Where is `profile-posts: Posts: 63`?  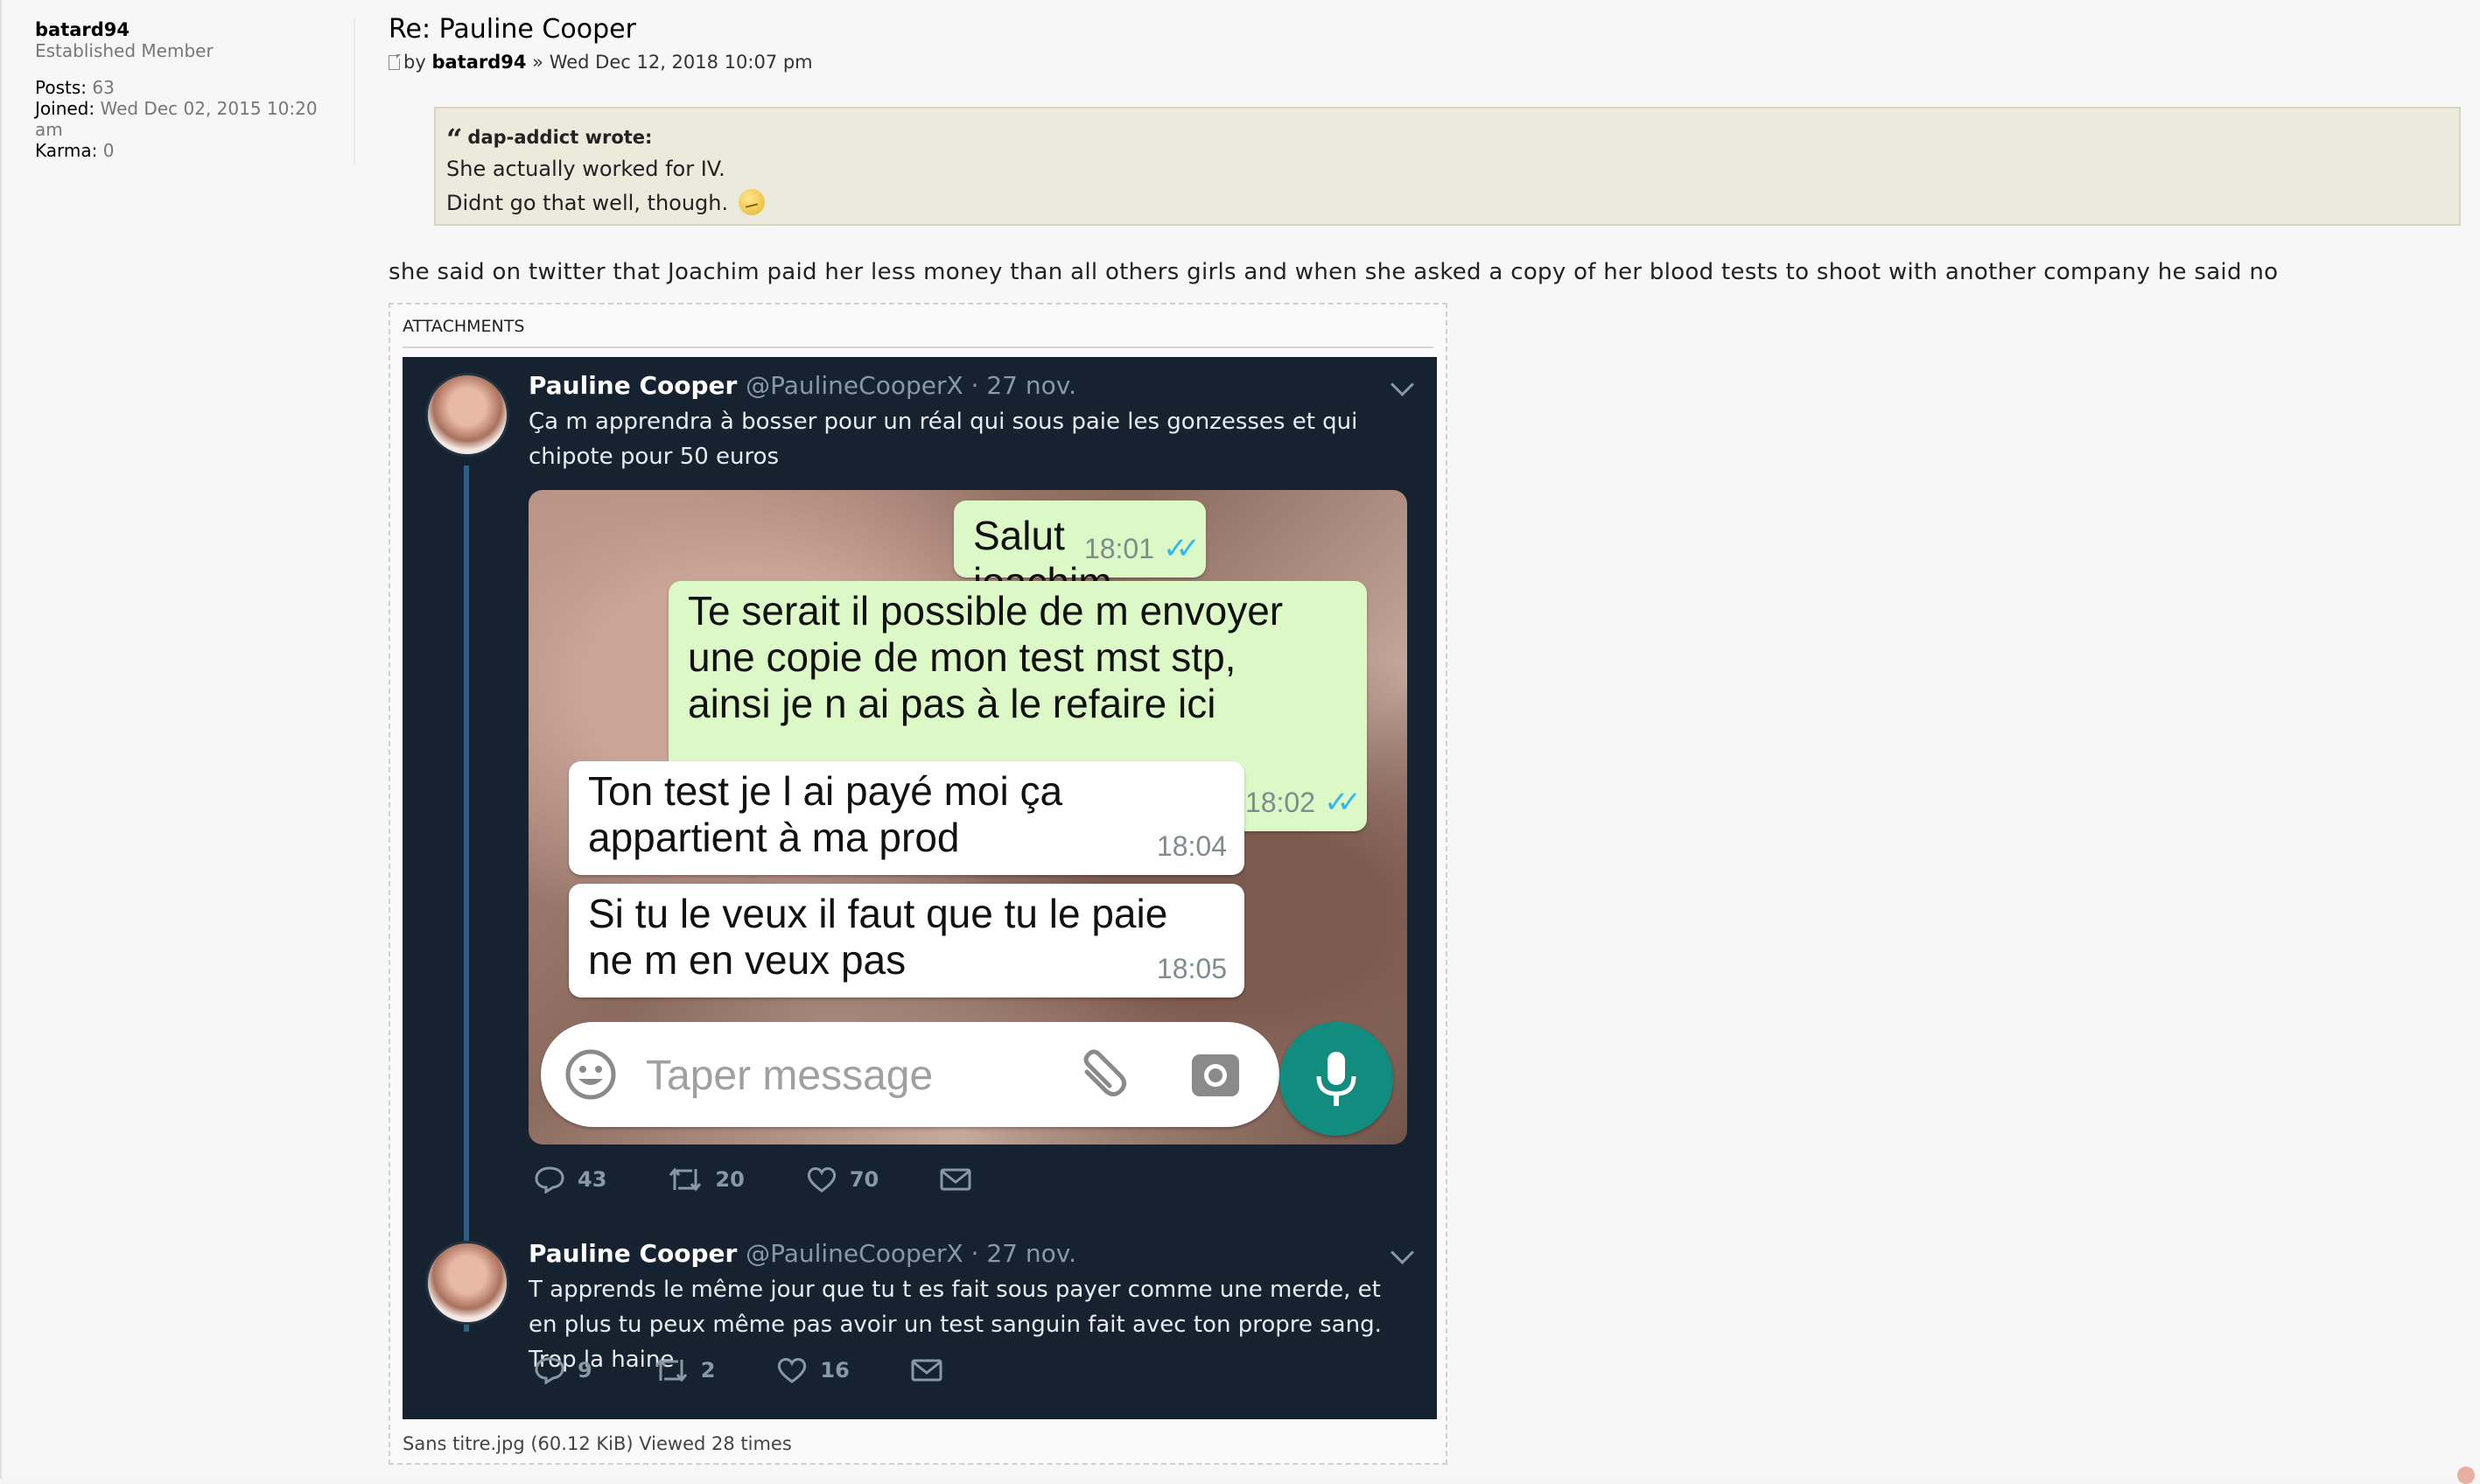 profile-posts: Posts: 63 is located at coordinates (75, 87).